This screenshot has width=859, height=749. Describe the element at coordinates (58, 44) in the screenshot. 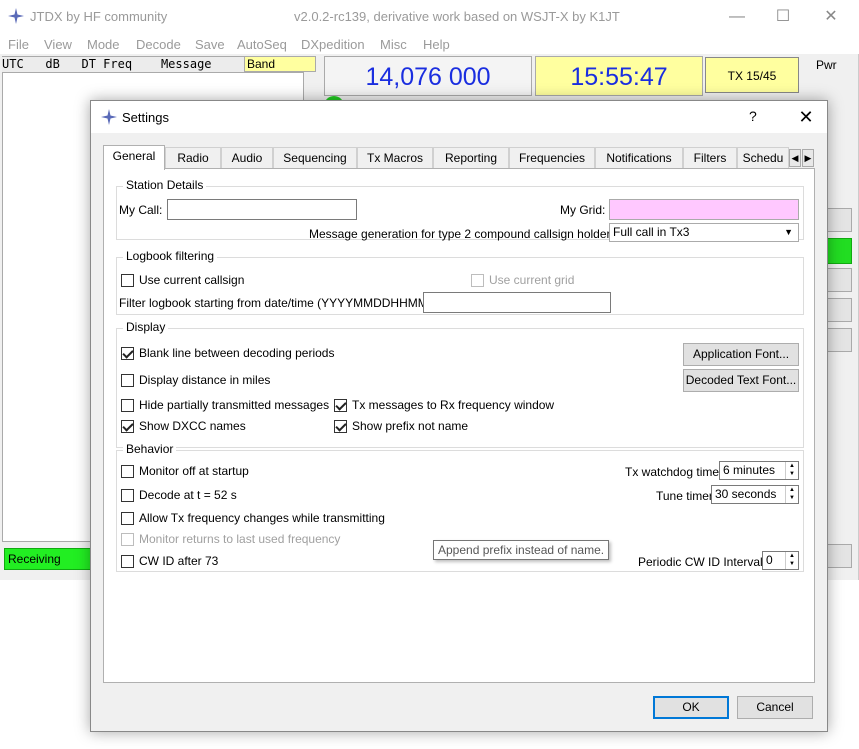

I see `menu-view: View` at that location.